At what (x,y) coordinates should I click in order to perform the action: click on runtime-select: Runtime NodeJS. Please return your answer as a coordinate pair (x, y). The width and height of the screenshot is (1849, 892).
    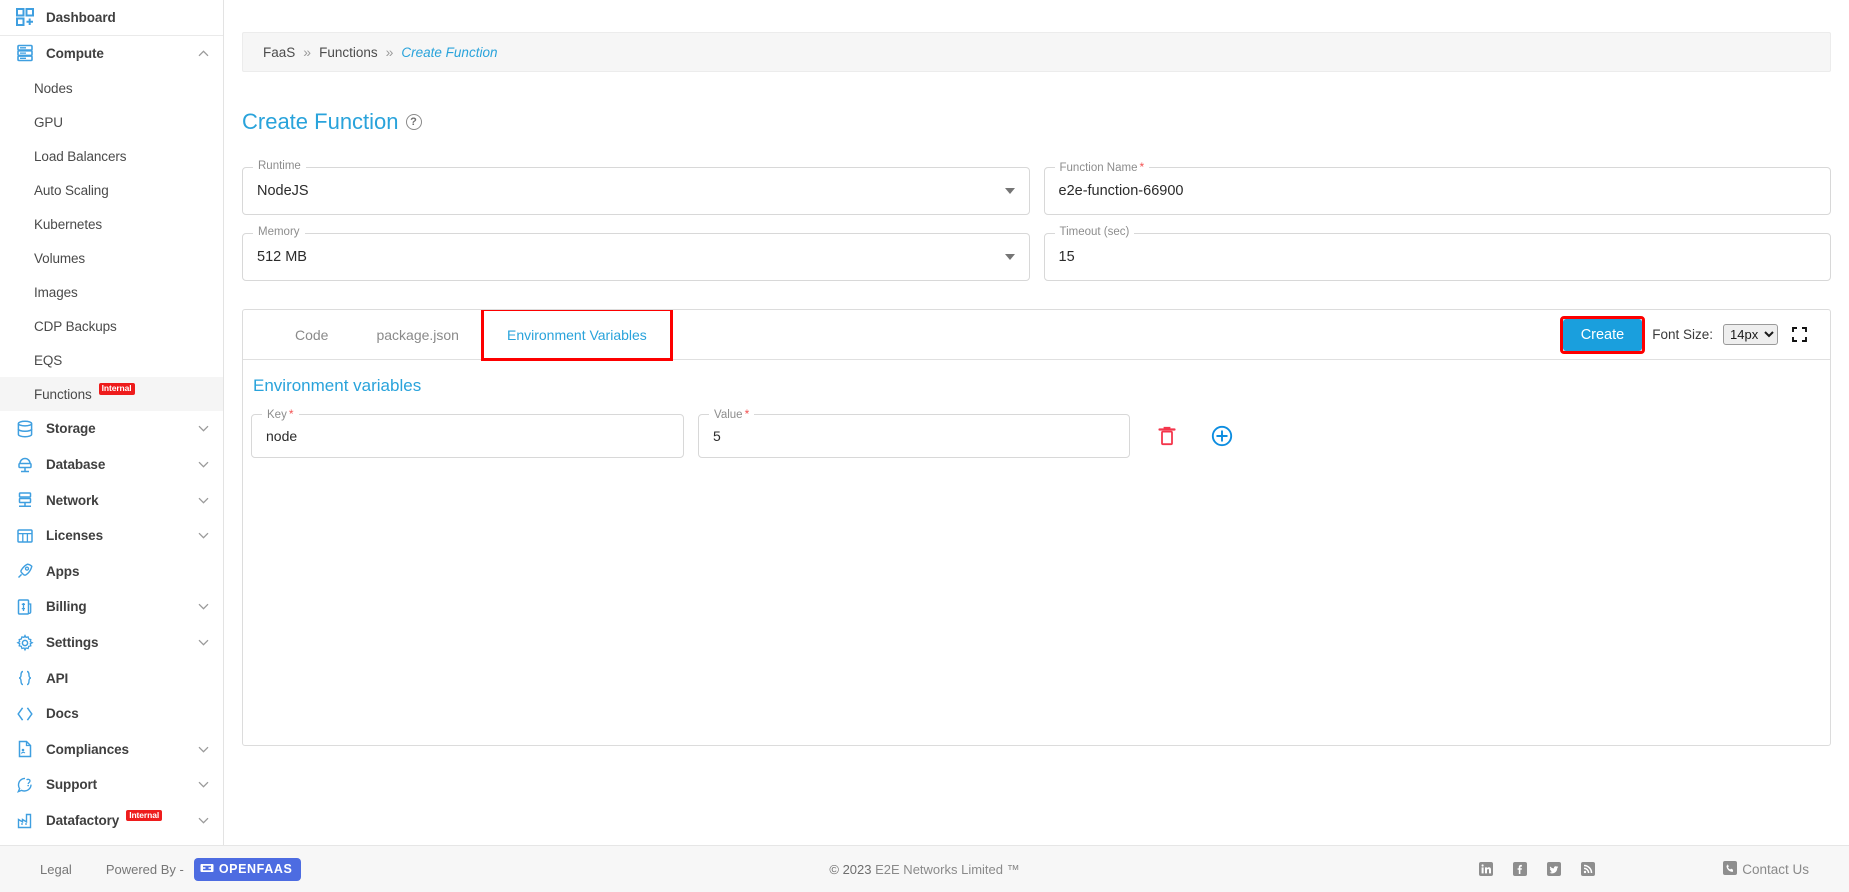
    Looking at the image, I should click on (636, 188).